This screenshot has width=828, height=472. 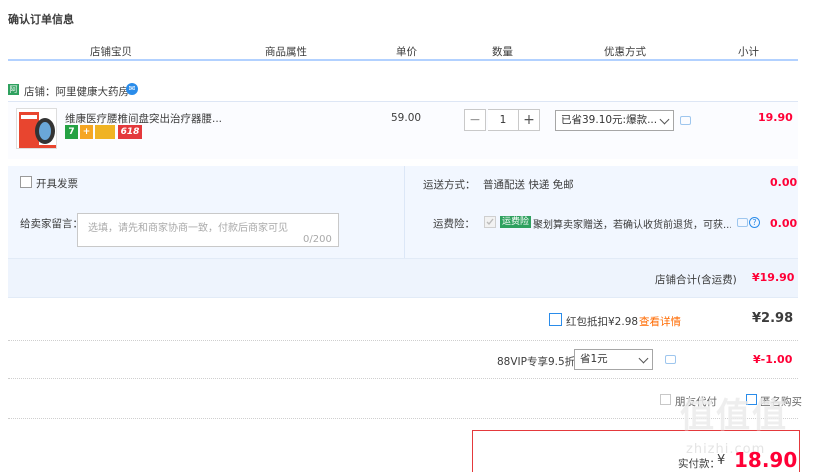 What do you see at coordinates (625, 52) in the screenshot?
I see `col-discount: 优惠方式` at bounding box center [625, 52].